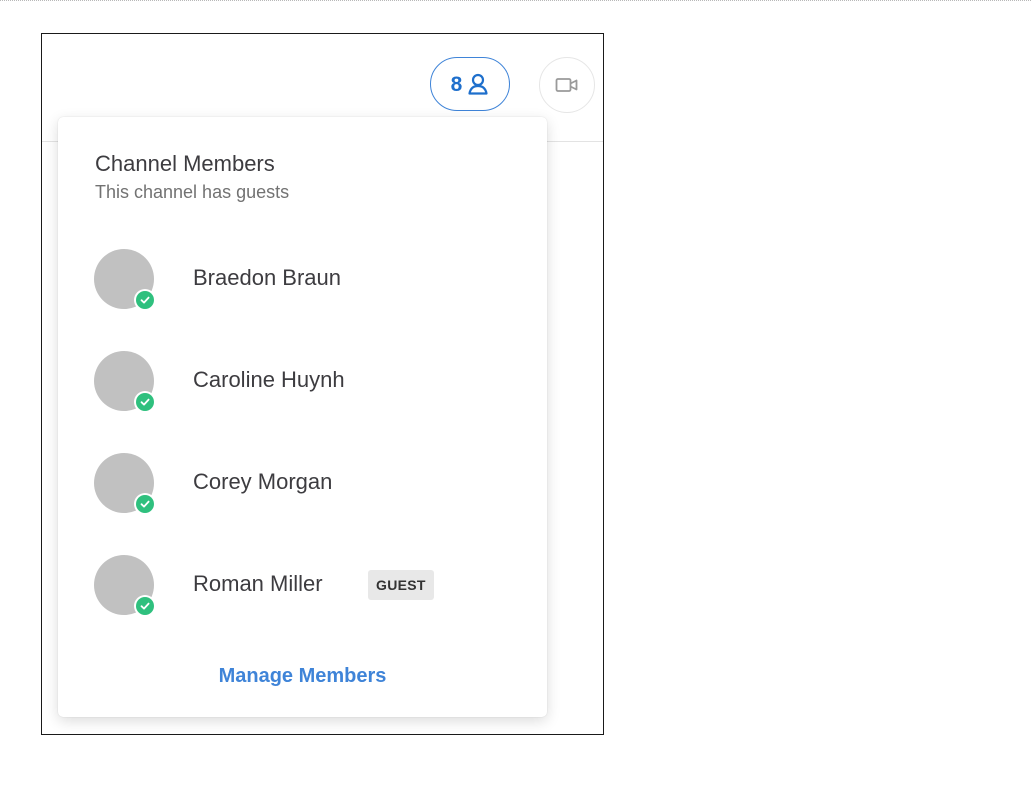  Describe the element at coordinates (302, 676) in the screenshot. I see `manage-members-link: Manage Members` at that location.